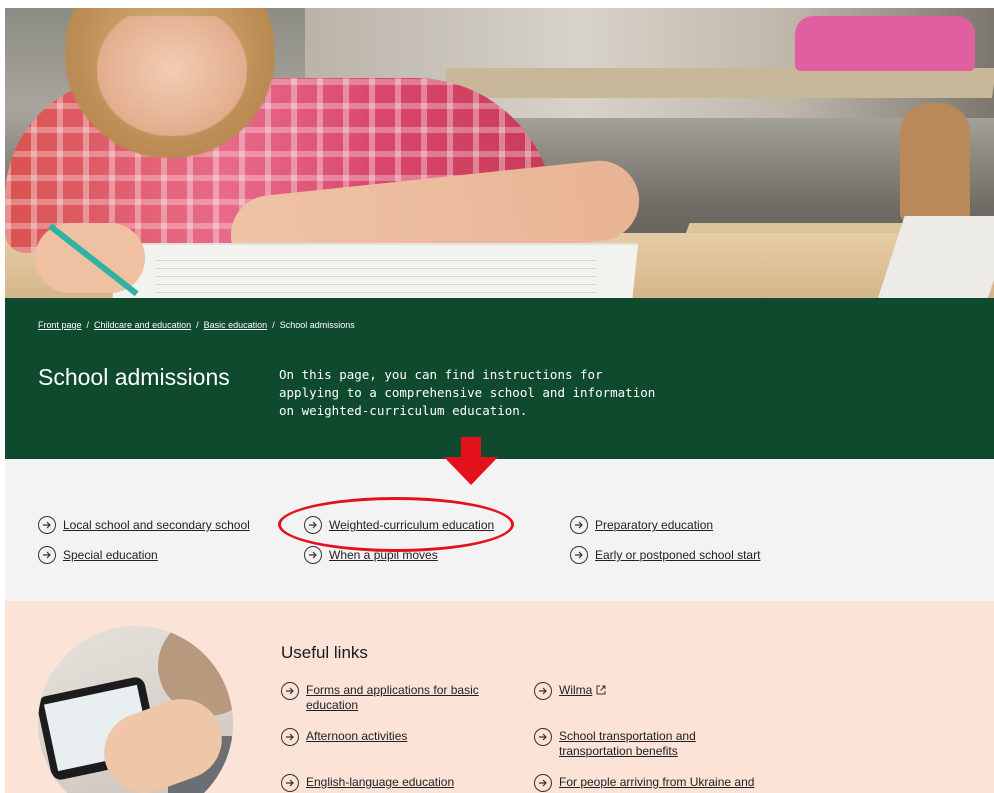  Describe the element at coordinates (576, 690) in the screenshot. I see `useful-link-label: Wilma` at that location.